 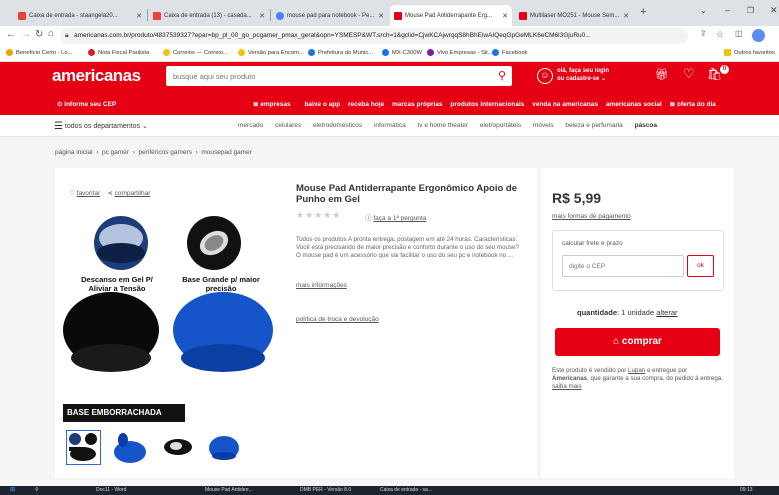 What do you see at coordinates (565, 104) in the screenshot?
I see `header-link-venda: venda na americanas` at bounding box center [565, 104].